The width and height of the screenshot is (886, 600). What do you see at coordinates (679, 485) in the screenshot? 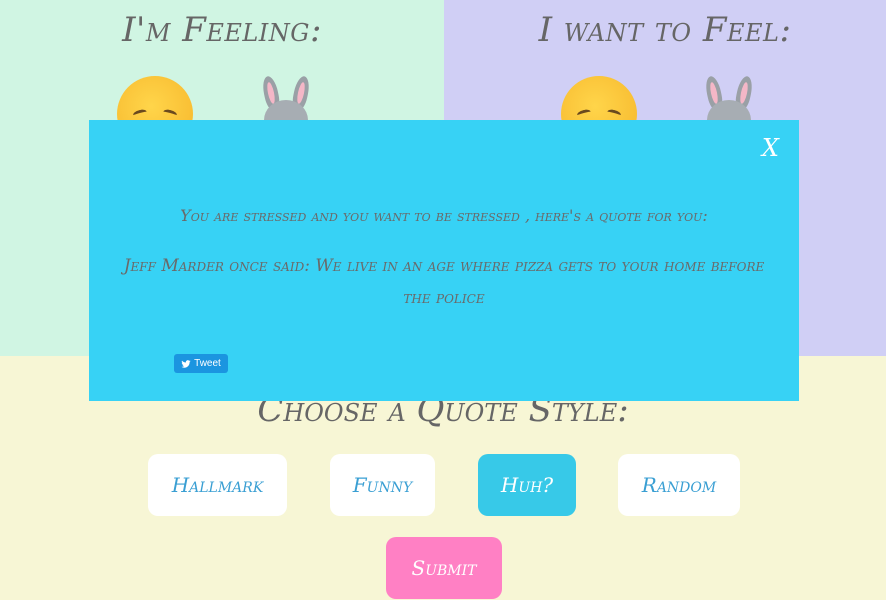
I see `random-button: Random` at bounding box center [679, 485].